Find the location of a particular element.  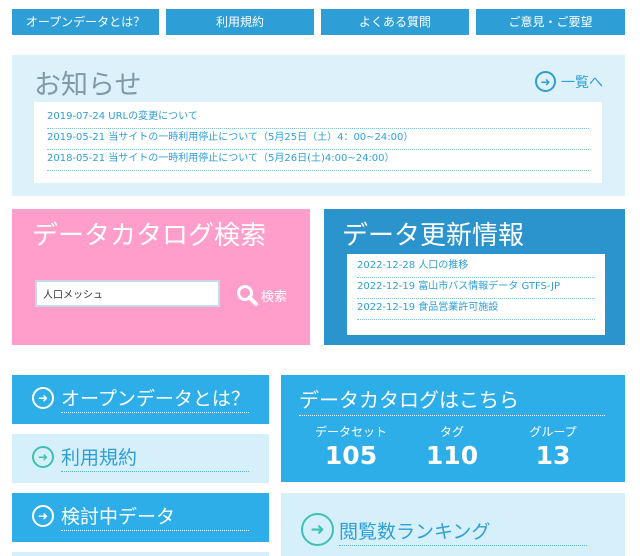

news-item: 2019-07-24 URLの変更について is located at coordinates (318, 118).